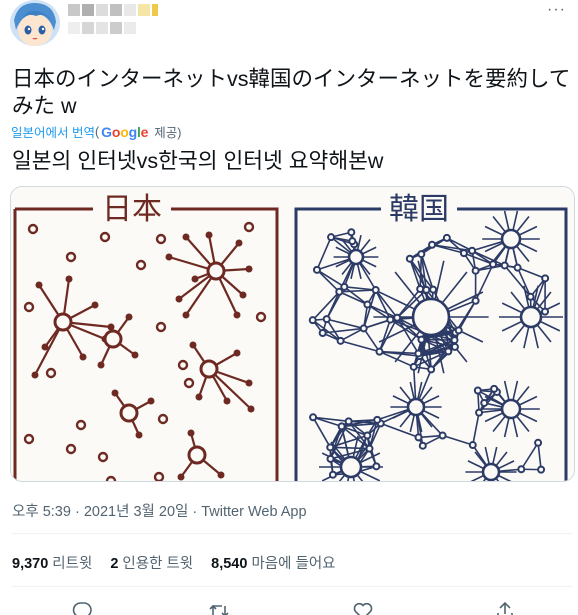  Describe the element at coordinates (82, 607) in the screenshot. I see `reply-icon` at that location.